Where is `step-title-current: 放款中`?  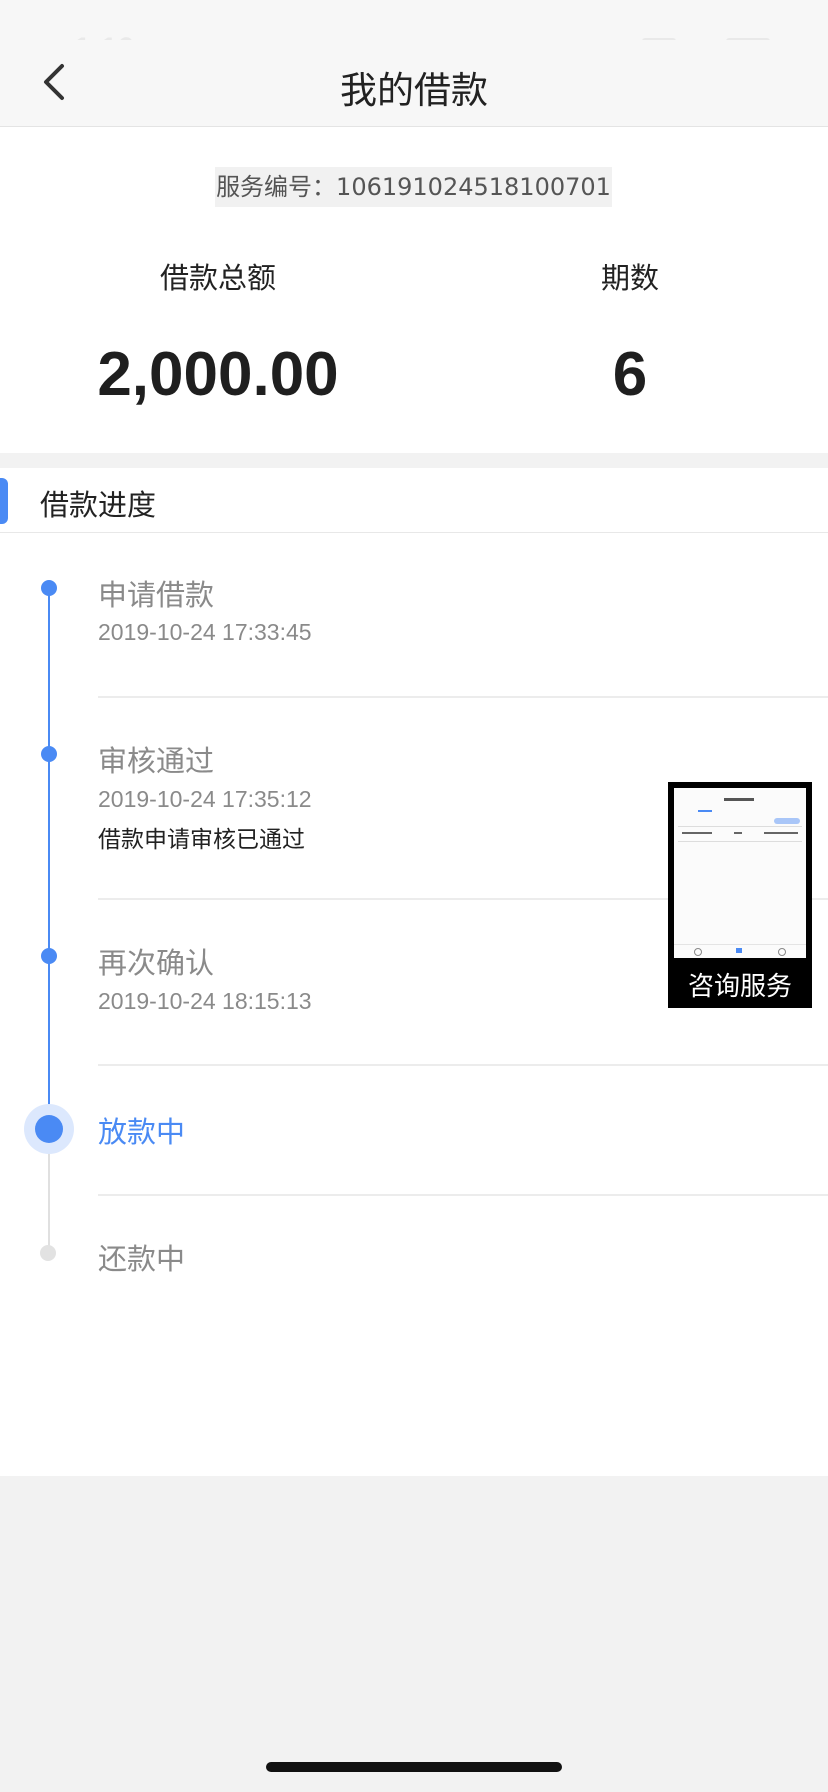
step-title-current: 放款中 is located at coordinates (142, 1132).